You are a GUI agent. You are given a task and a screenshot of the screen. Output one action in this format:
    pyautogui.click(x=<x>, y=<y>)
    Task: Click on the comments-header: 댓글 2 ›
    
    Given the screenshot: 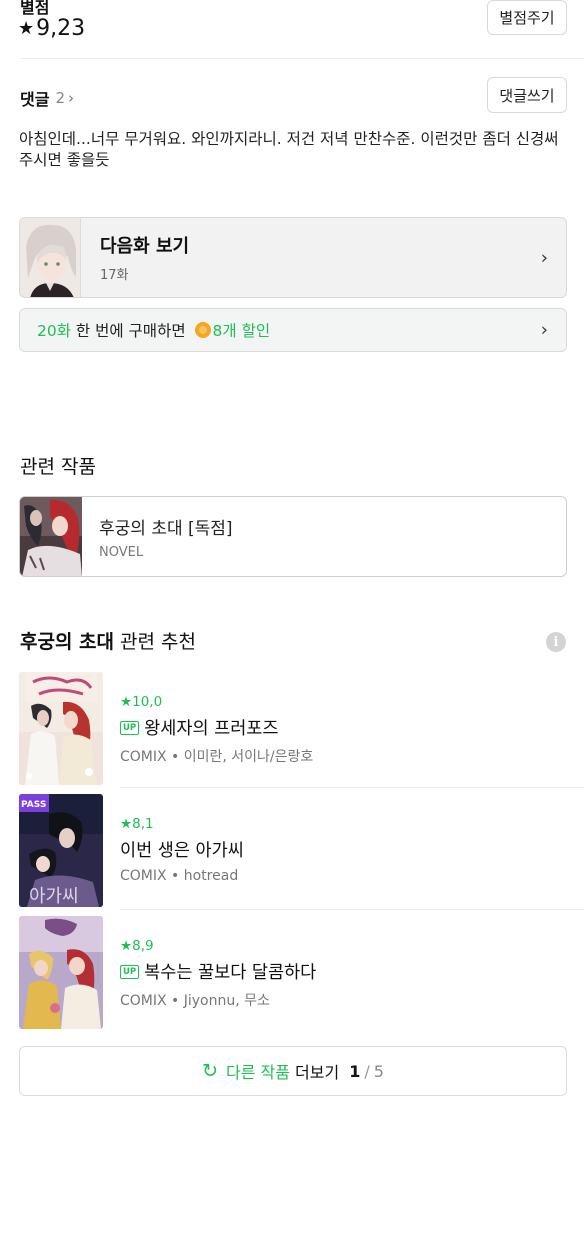 What is the action you would take?
    pyautogui.click(x=47, y=98)
    